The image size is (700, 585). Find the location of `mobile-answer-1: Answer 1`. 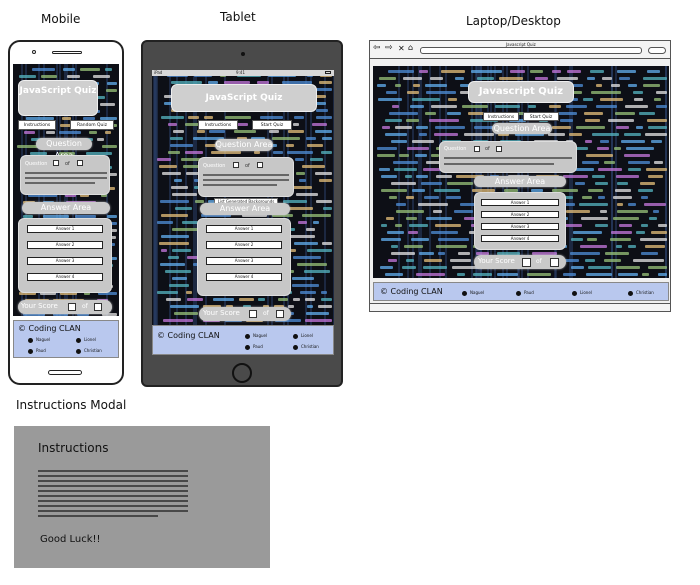

mobile-answer-1: Answer 1 is located at coordinates (65, 229).